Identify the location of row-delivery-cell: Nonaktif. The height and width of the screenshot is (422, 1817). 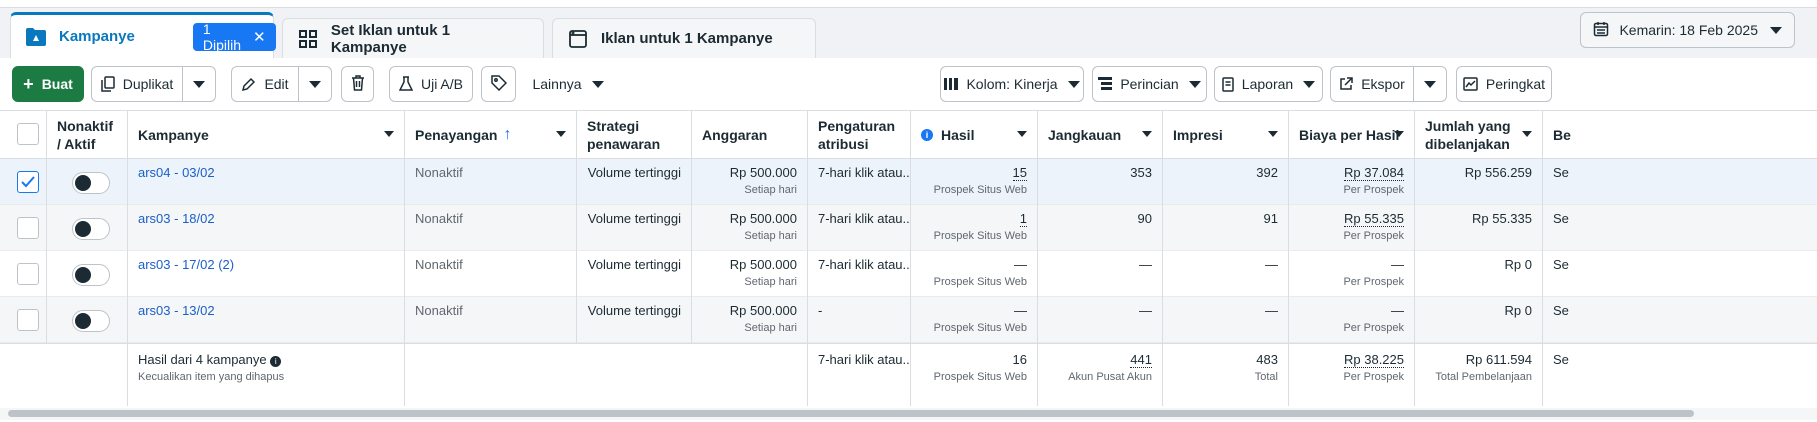
(491, 274).